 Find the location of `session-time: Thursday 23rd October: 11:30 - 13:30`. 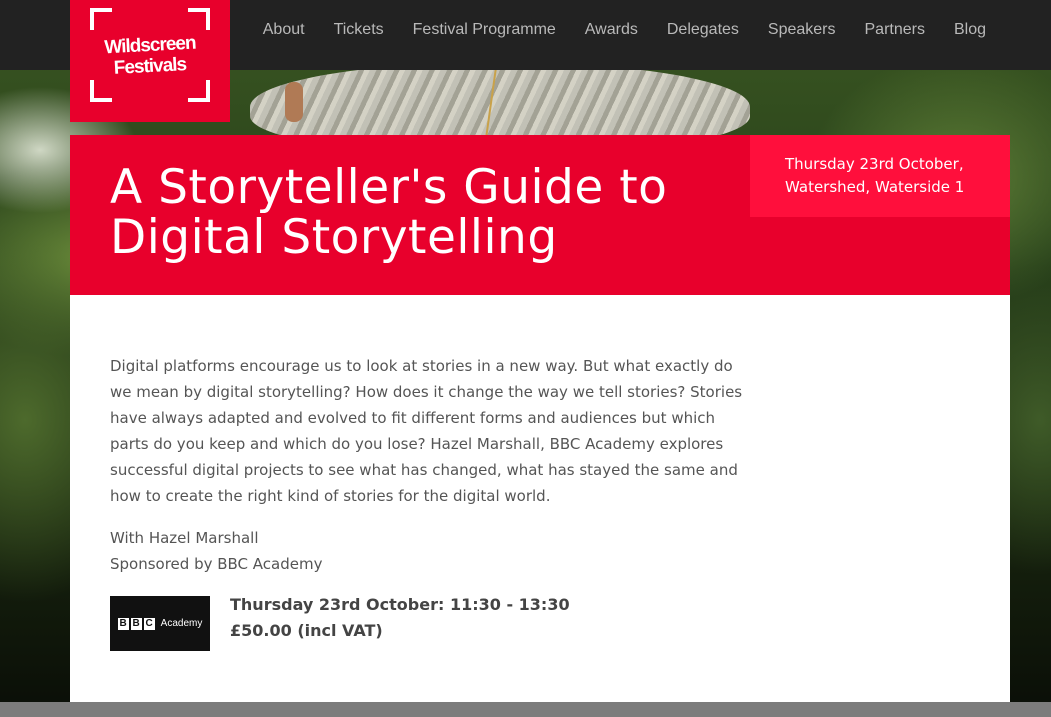

session-time: Thursday 23rd October: 11:30 - 13:30 is located at coordinates (400, 604).